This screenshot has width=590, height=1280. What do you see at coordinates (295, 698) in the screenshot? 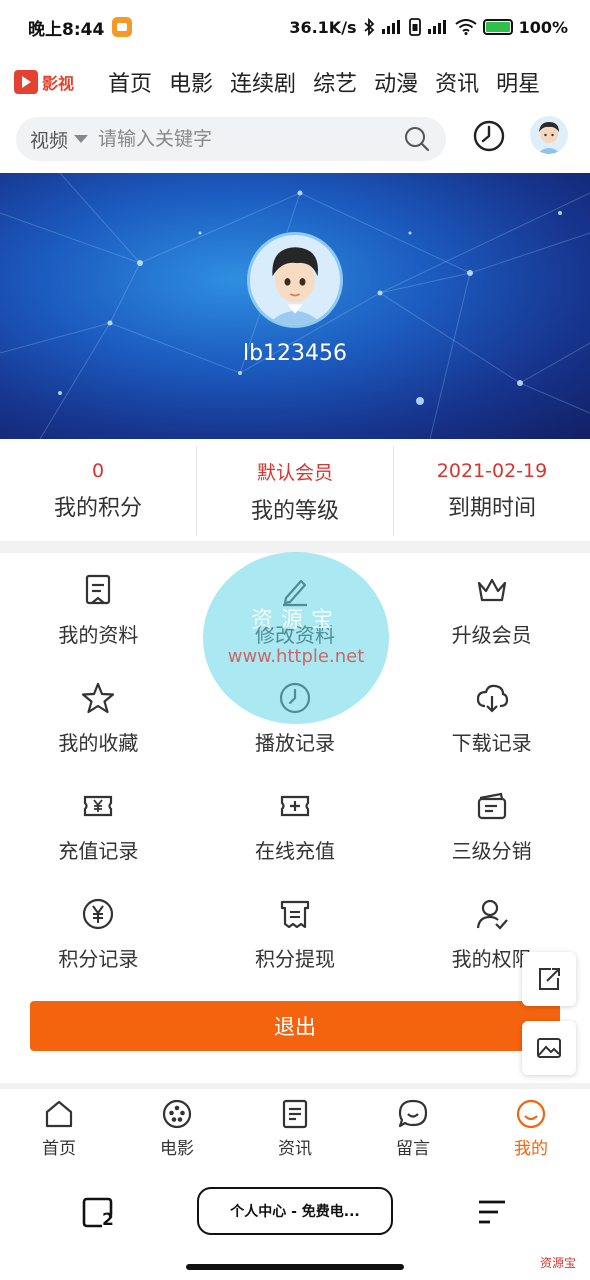
I see `clock-icon` at bounding box center [295, 698].